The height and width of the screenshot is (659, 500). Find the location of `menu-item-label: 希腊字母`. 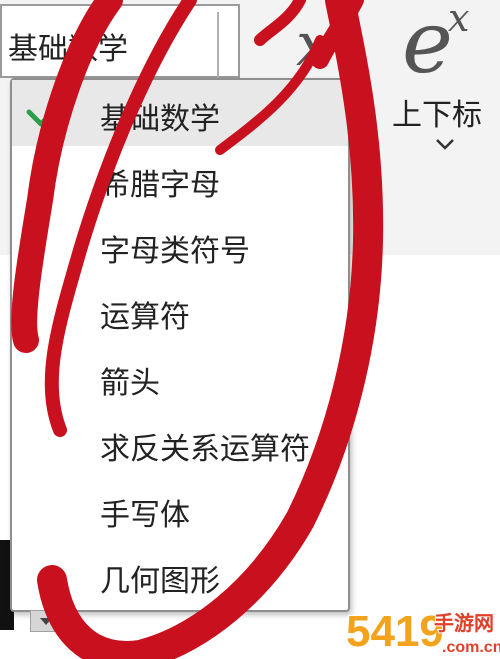

menu-item-label: 希腊字母 is located at coordinates (160, 185).